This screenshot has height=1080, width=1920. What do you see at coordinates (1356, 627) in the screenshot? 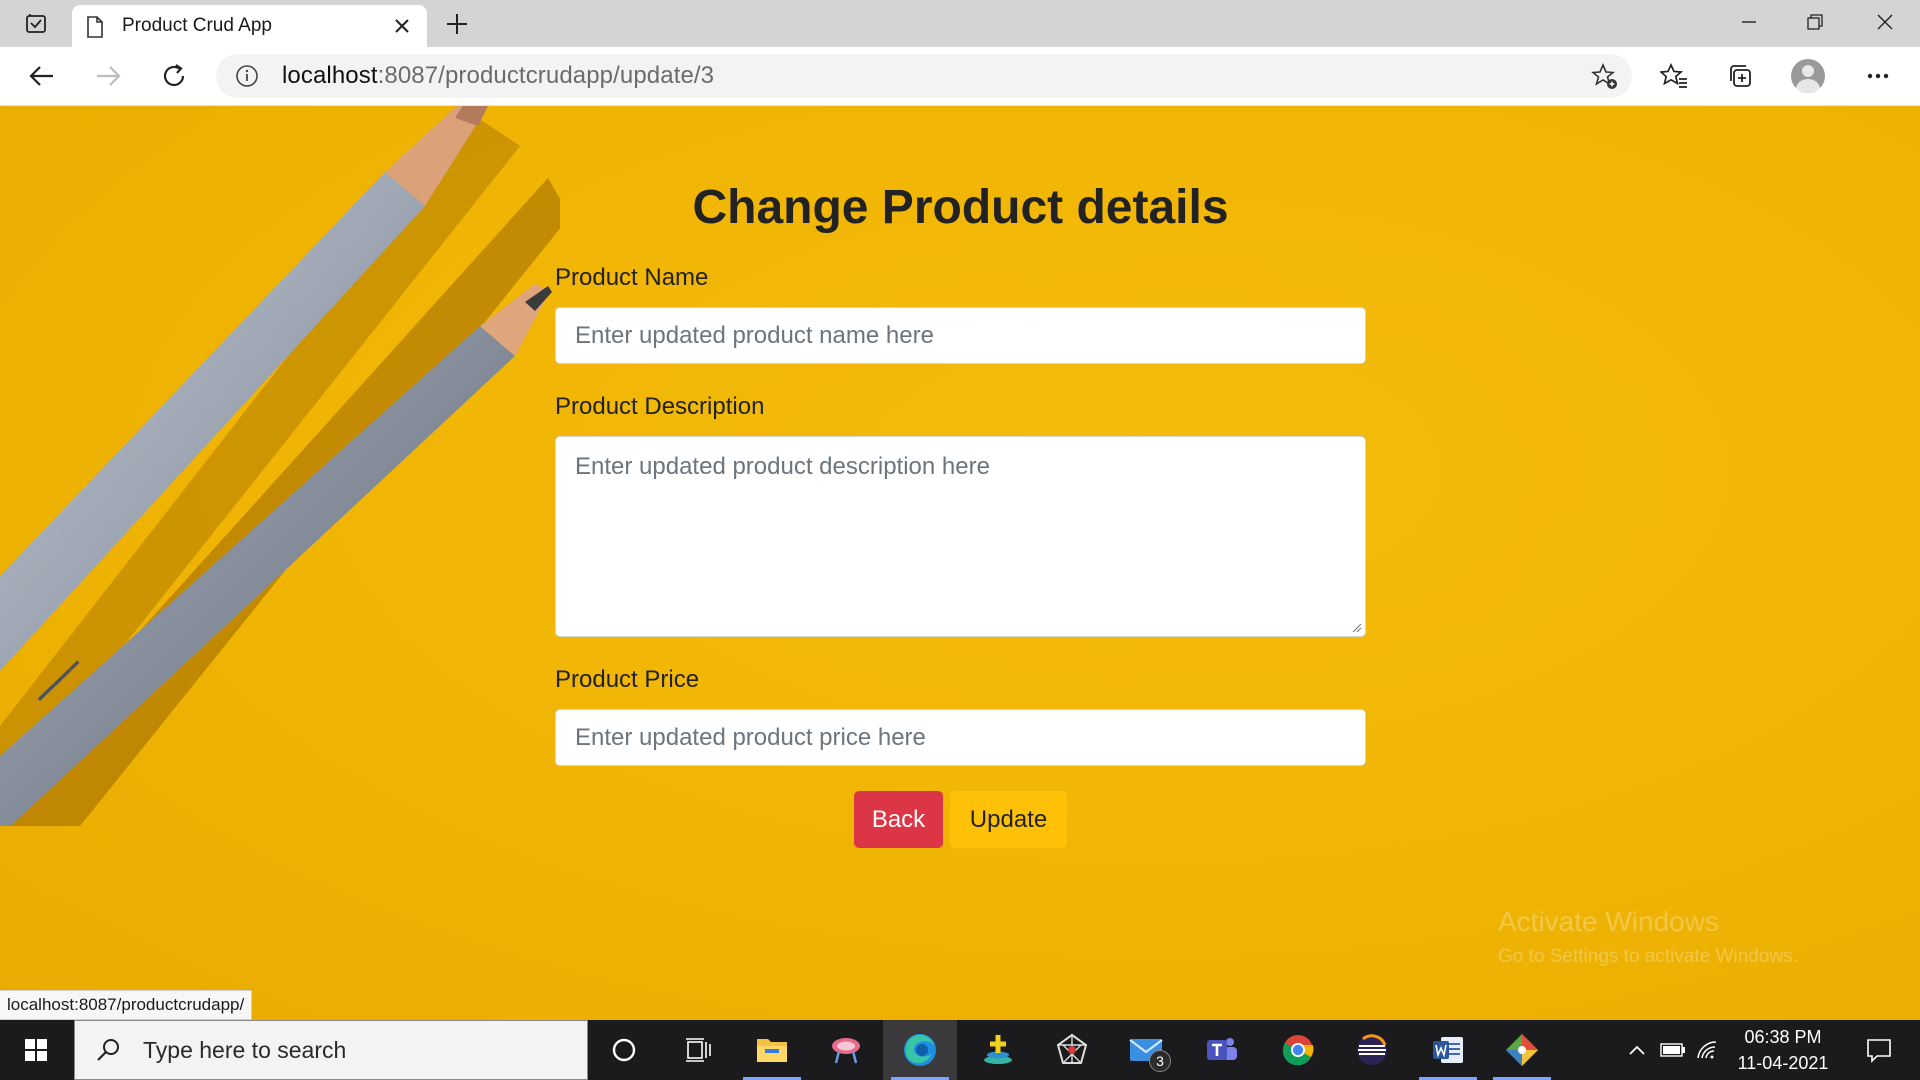
I see `resize-grip-icon` at bounding box center [1356, 627].